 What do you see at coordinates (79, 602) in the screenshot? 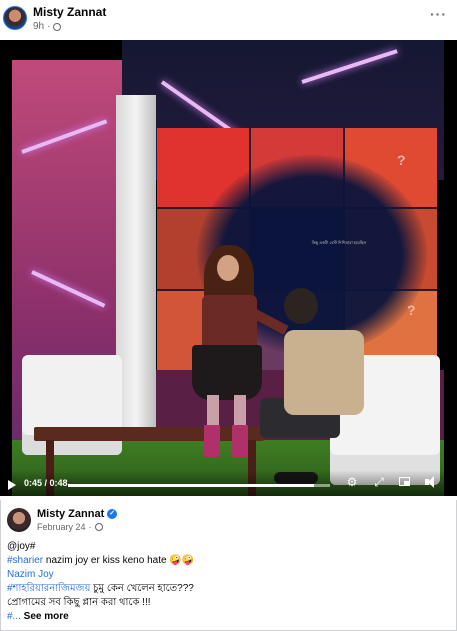
I see `post-line: প্রোগামের সব কিছু প্লান করা থাকে !!!` at bounding box center [79, 602].